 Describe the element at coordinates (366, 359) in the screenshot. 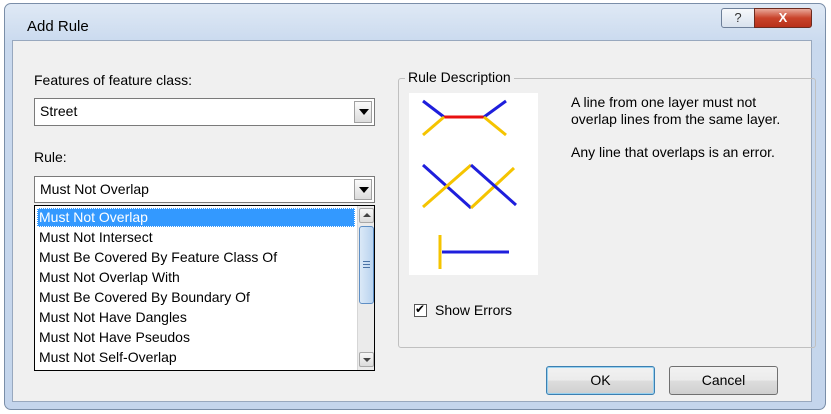

I see `scroll-down-icon` at that location.